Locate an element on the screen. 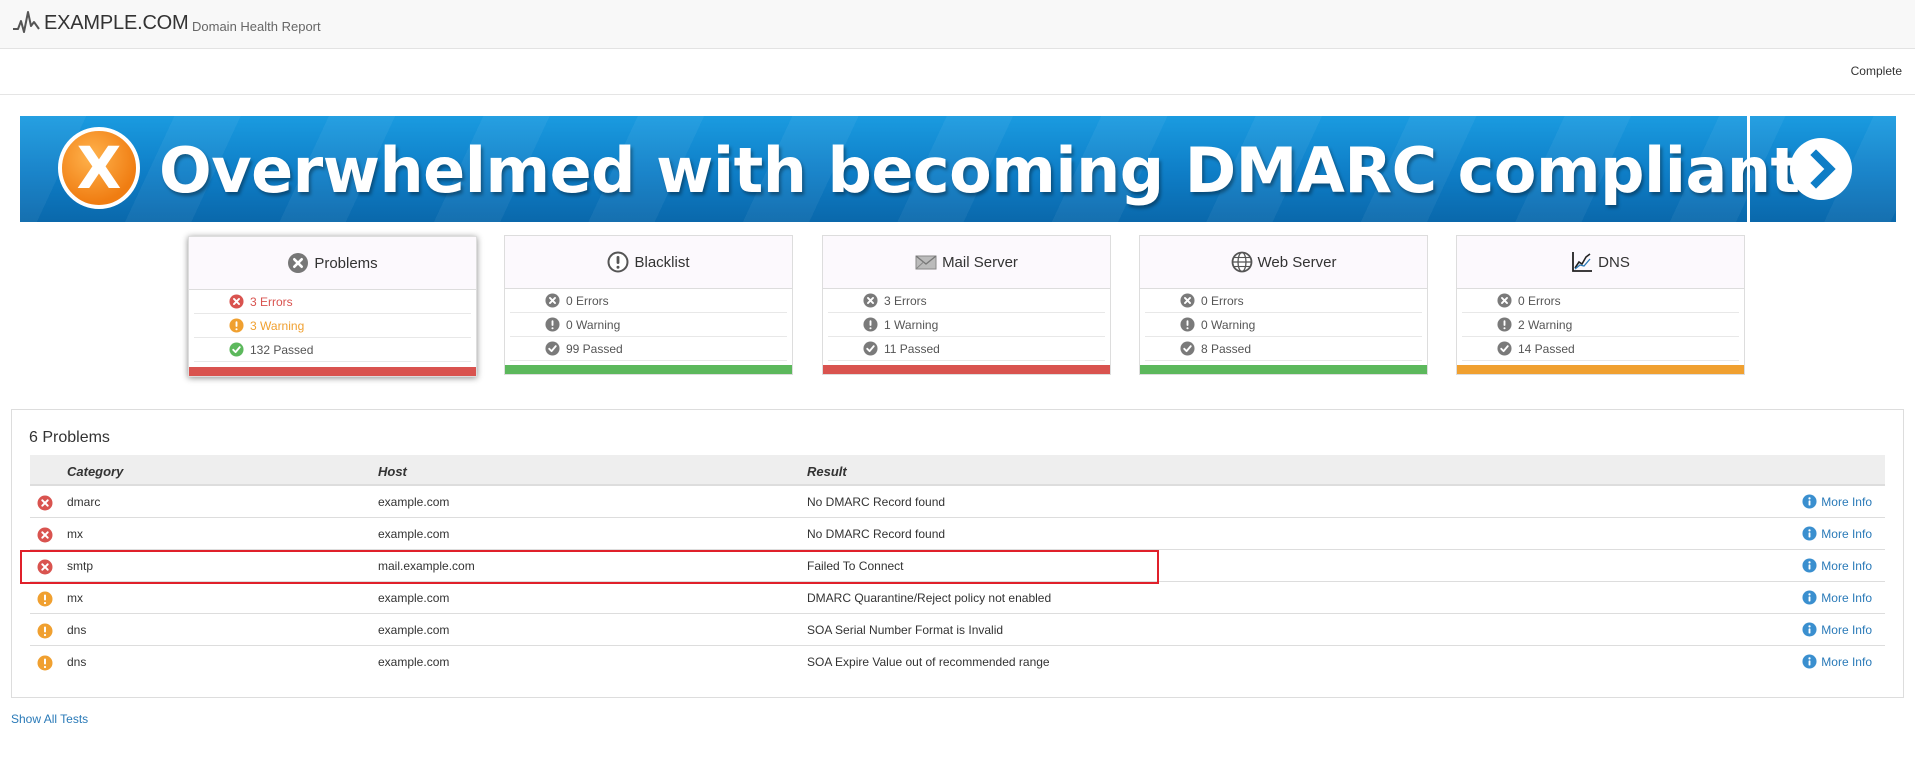  card-header: Mail Server is located at coordinates (966, 262).